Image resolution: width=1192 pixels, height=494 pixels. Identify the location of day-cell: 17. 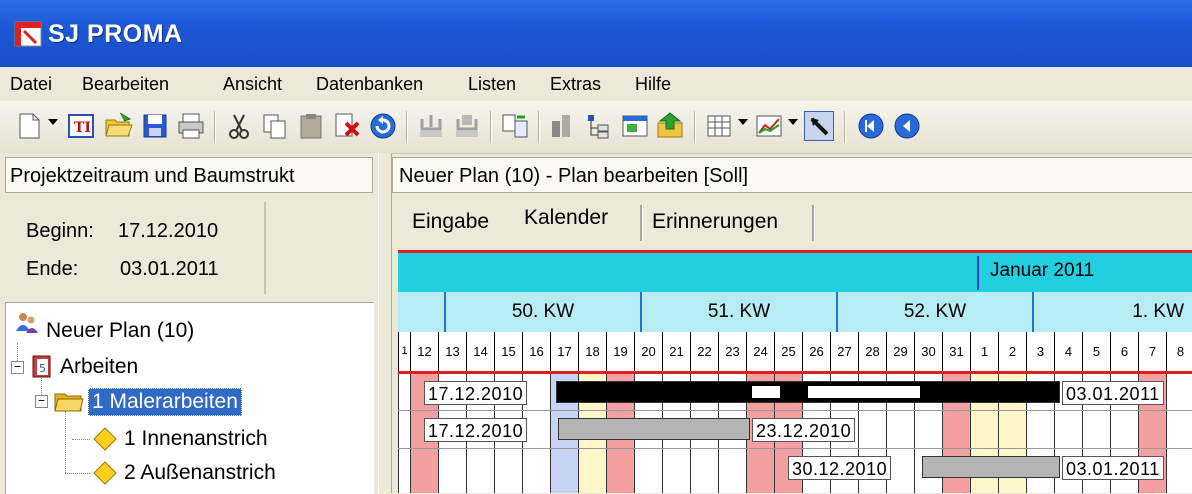
(564, 351).